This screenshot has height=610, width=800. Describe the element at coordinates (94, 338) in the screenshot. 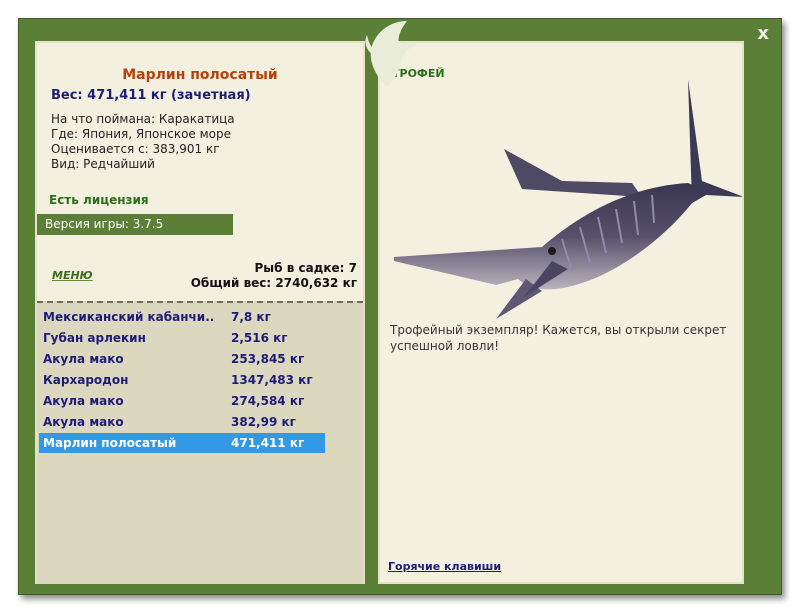

I see `catch-fish-name: Губан арлекин` at that location.